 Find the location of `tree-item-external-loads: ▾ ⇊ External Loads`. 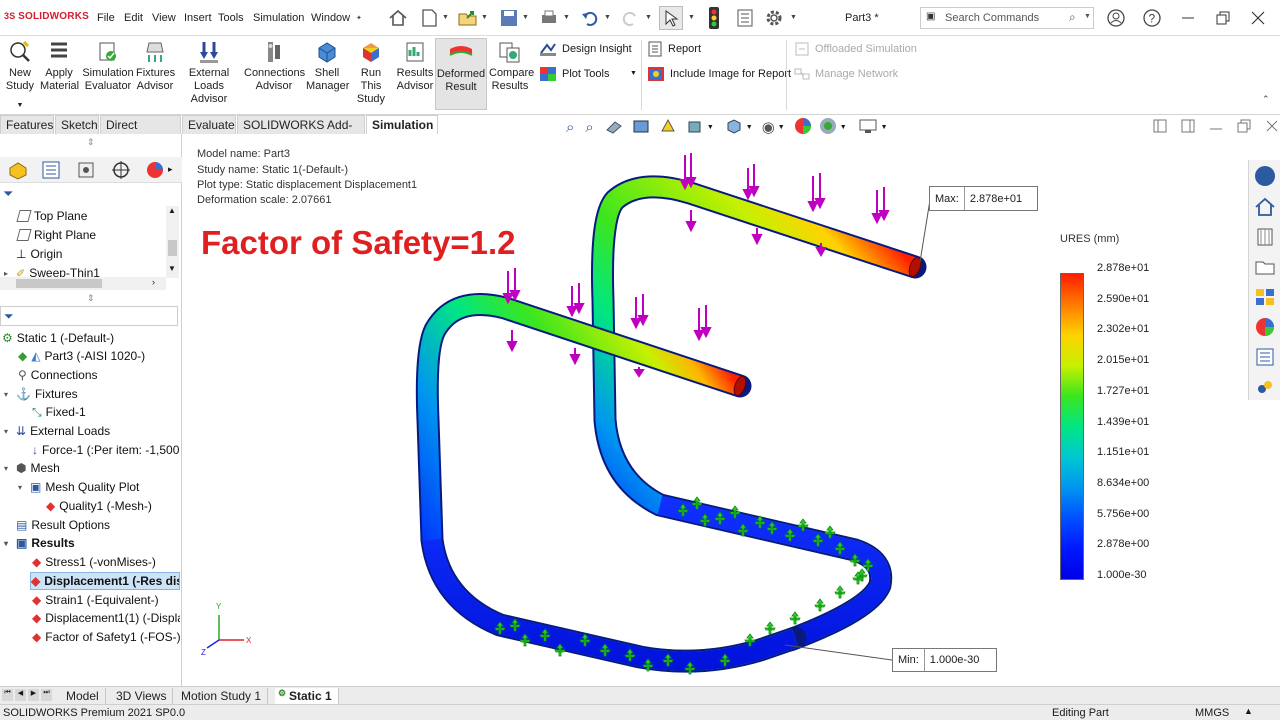

tree-item-external-loads: ▾ ⇊ External Loads is located at coordinates (57, 431).